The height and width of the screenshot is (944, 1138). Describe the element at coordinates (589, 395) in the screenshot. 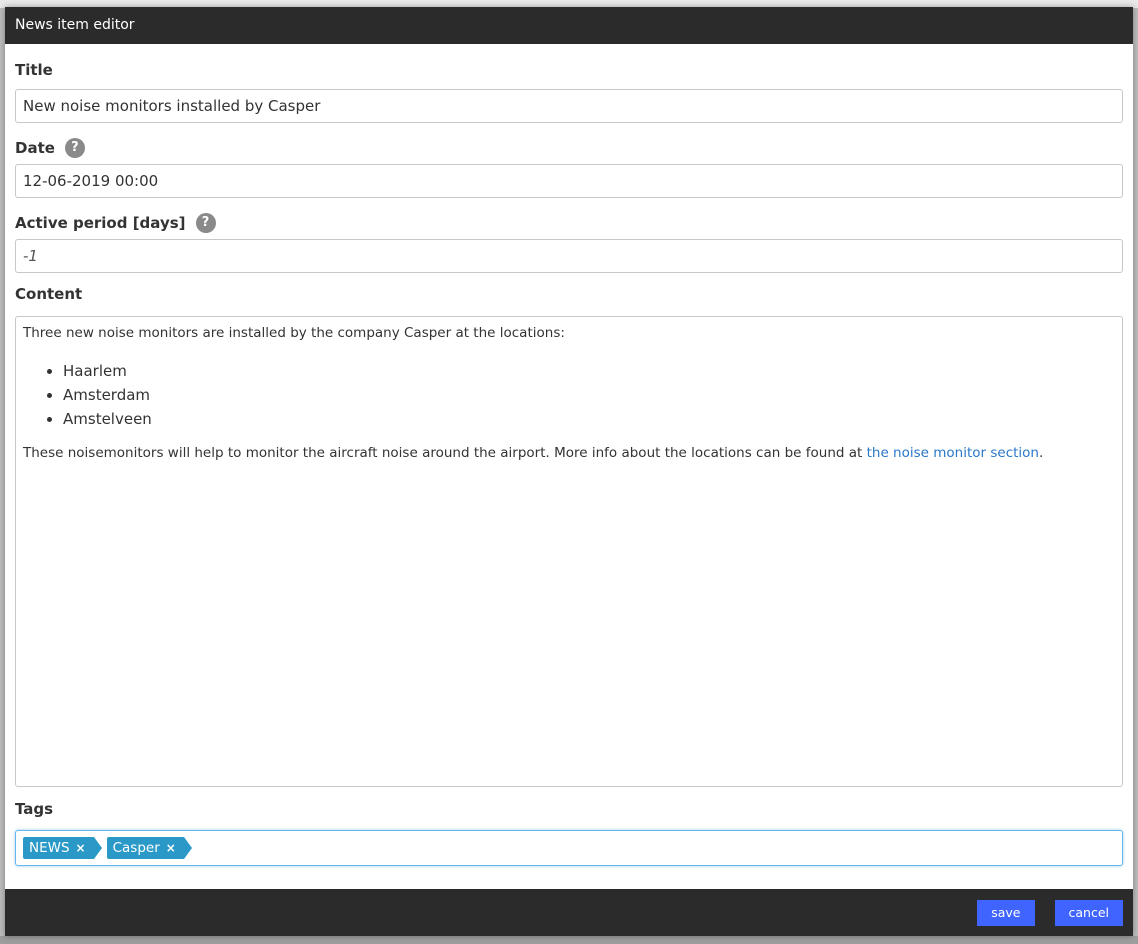

I see `list-item: Amsterdam` at that location.